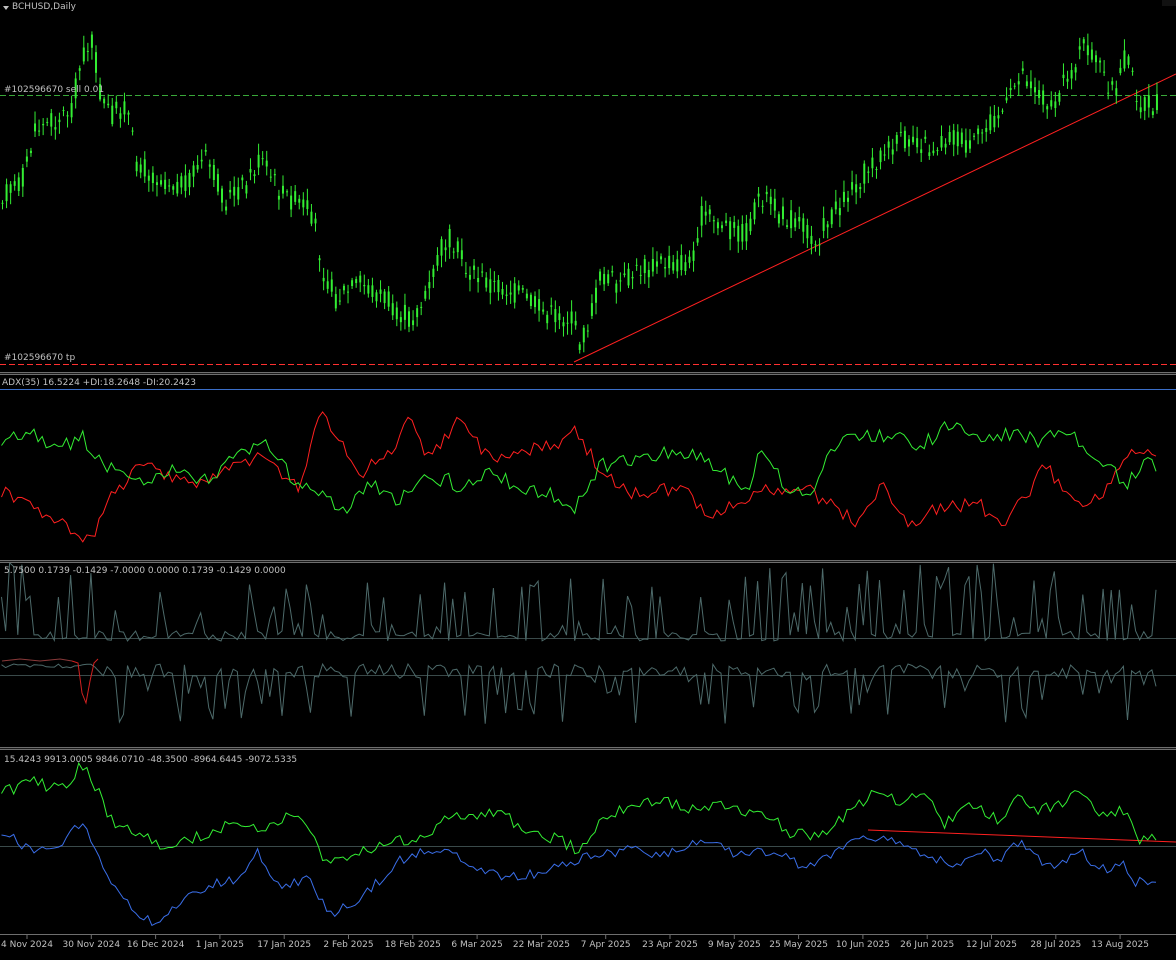  What do you see at coordinates (220, 945) in the screenshot?
I see `time-axis-tick-label: 1 Jan 2025` at bounding box center [220, 945].